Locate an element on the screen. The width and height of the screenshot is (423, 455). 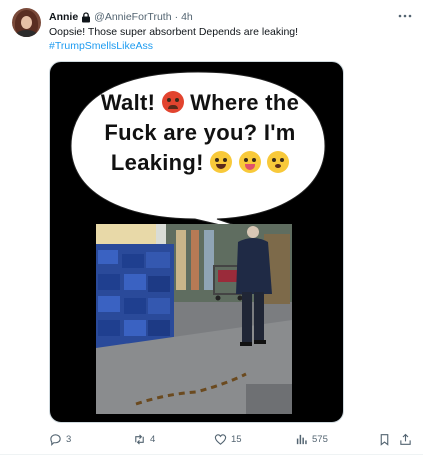
view-count: 575 is located at coordinates (320, 439).